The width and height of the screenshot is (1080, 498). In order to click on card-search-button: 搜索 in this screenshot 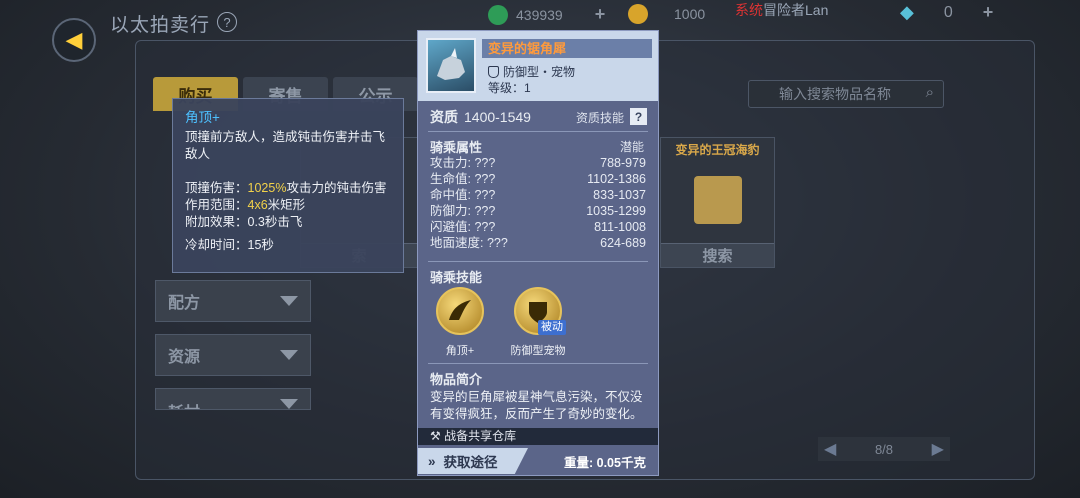, I will do `click(717, 255)`.